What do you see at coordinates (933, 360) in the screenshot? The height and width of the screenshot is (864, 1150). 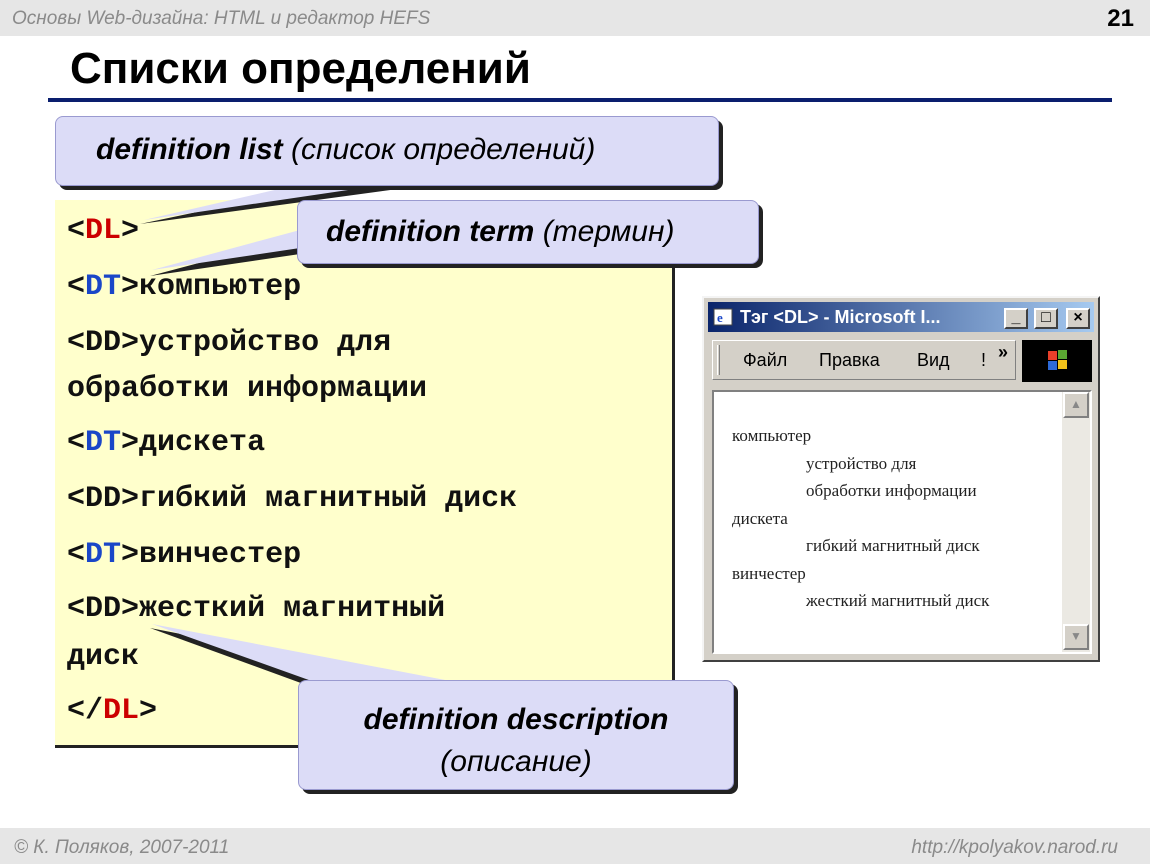 I see `menu-item-view: Вид` at bounding box center [933, 360].